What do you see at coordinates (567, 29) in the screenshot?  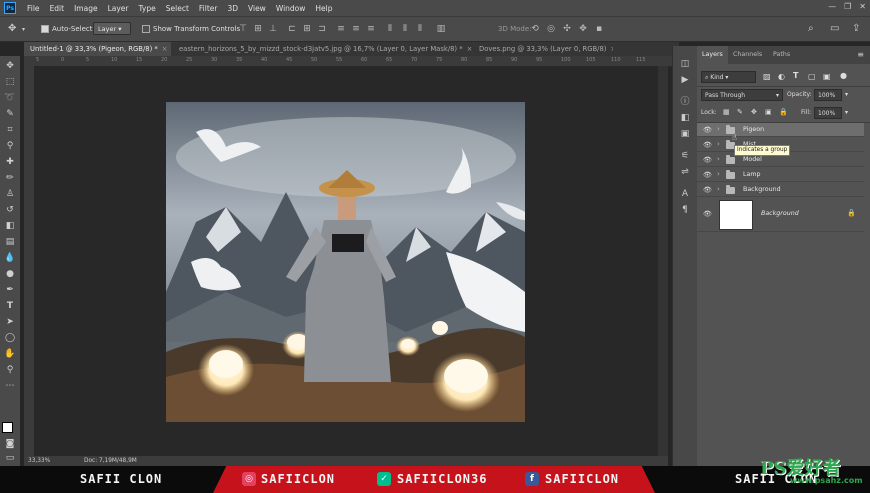 I see `3d-pan-icon: ✣` at bounding box center [567, 29].